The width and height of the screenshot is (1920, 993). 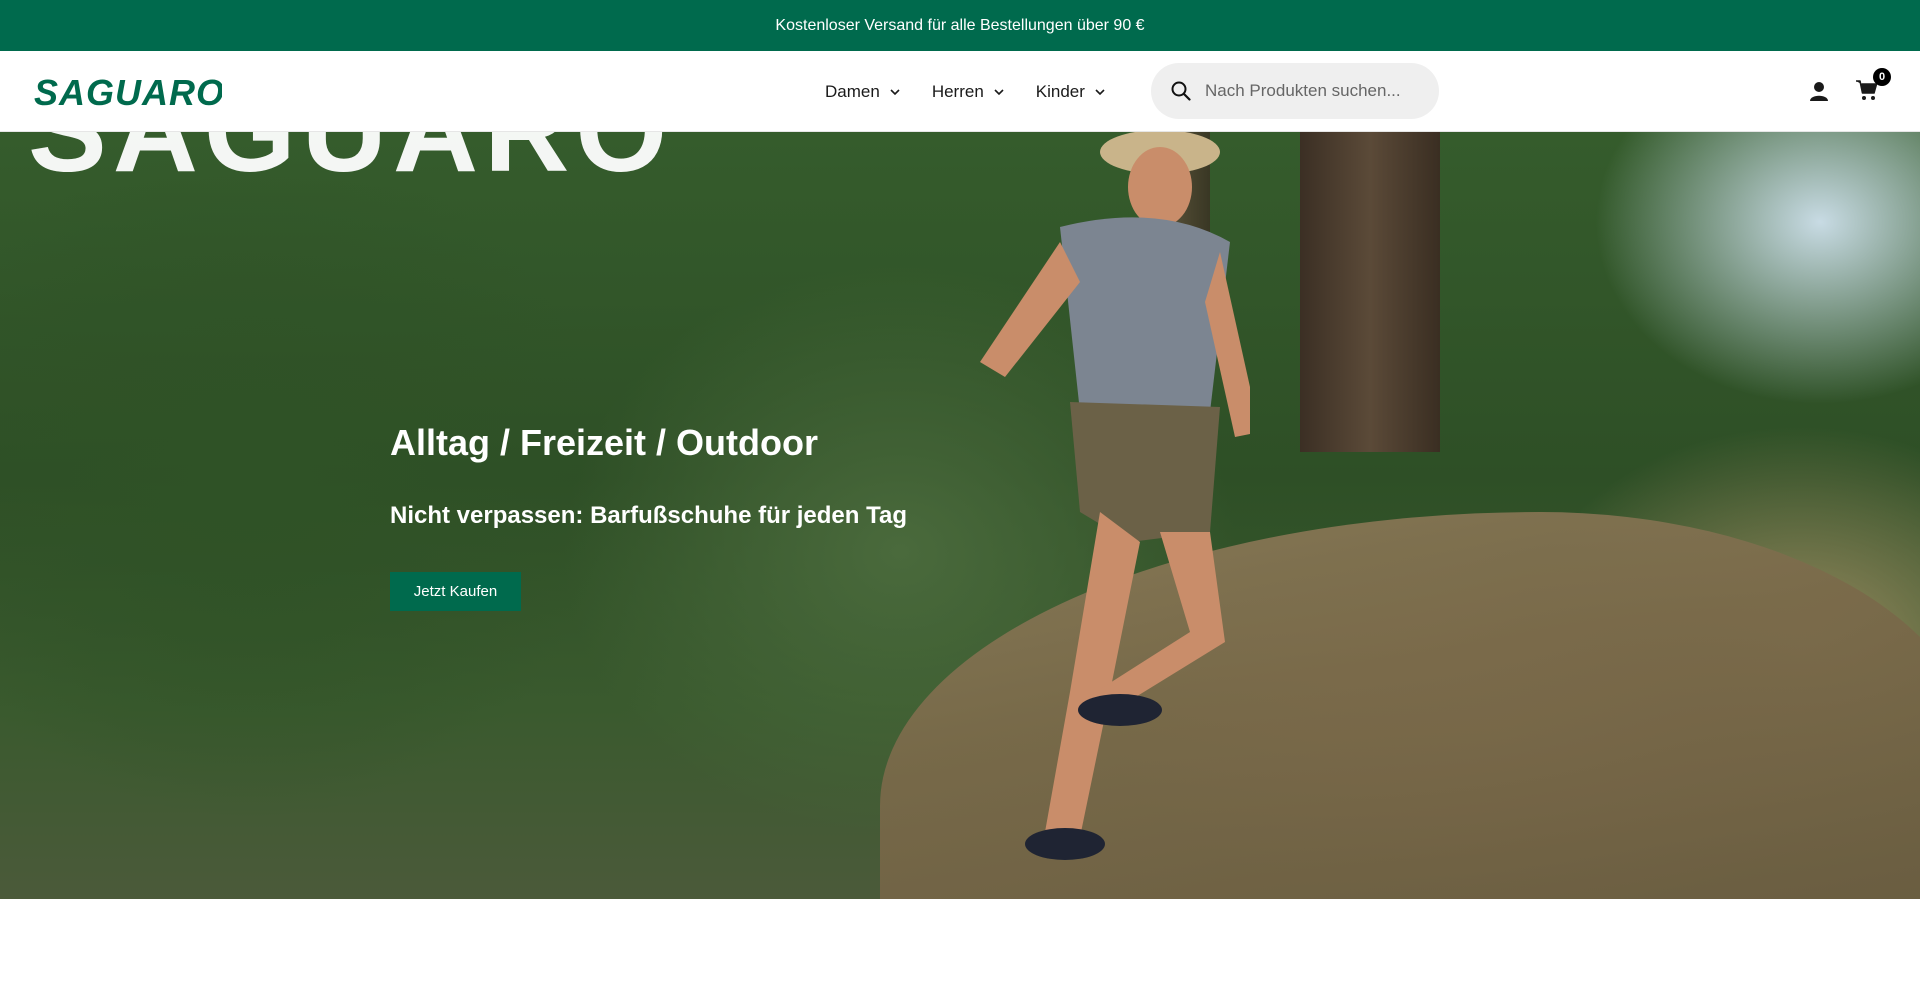 I want to click on search-box, so click(x=1295, y=91).